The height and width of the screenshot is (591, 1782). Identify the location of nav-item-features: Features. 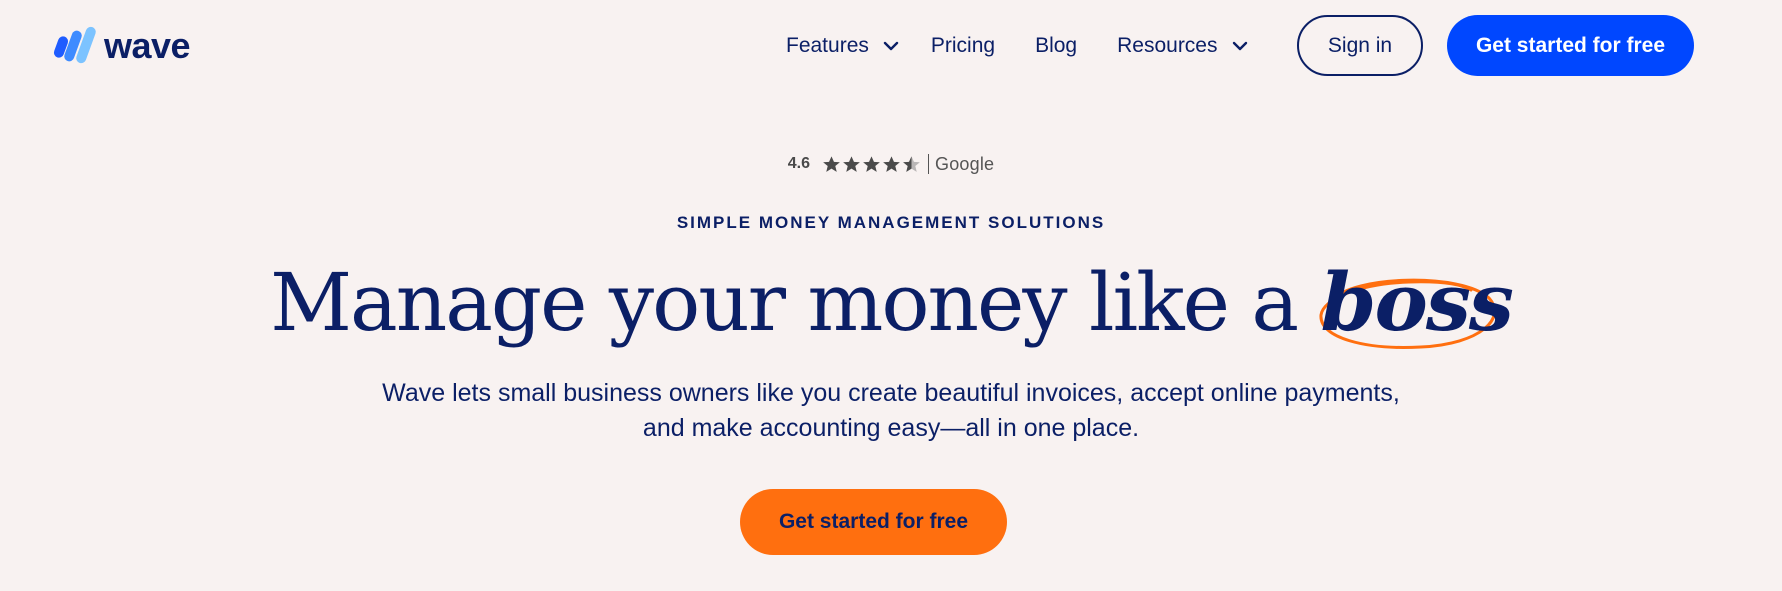
(843, 46).